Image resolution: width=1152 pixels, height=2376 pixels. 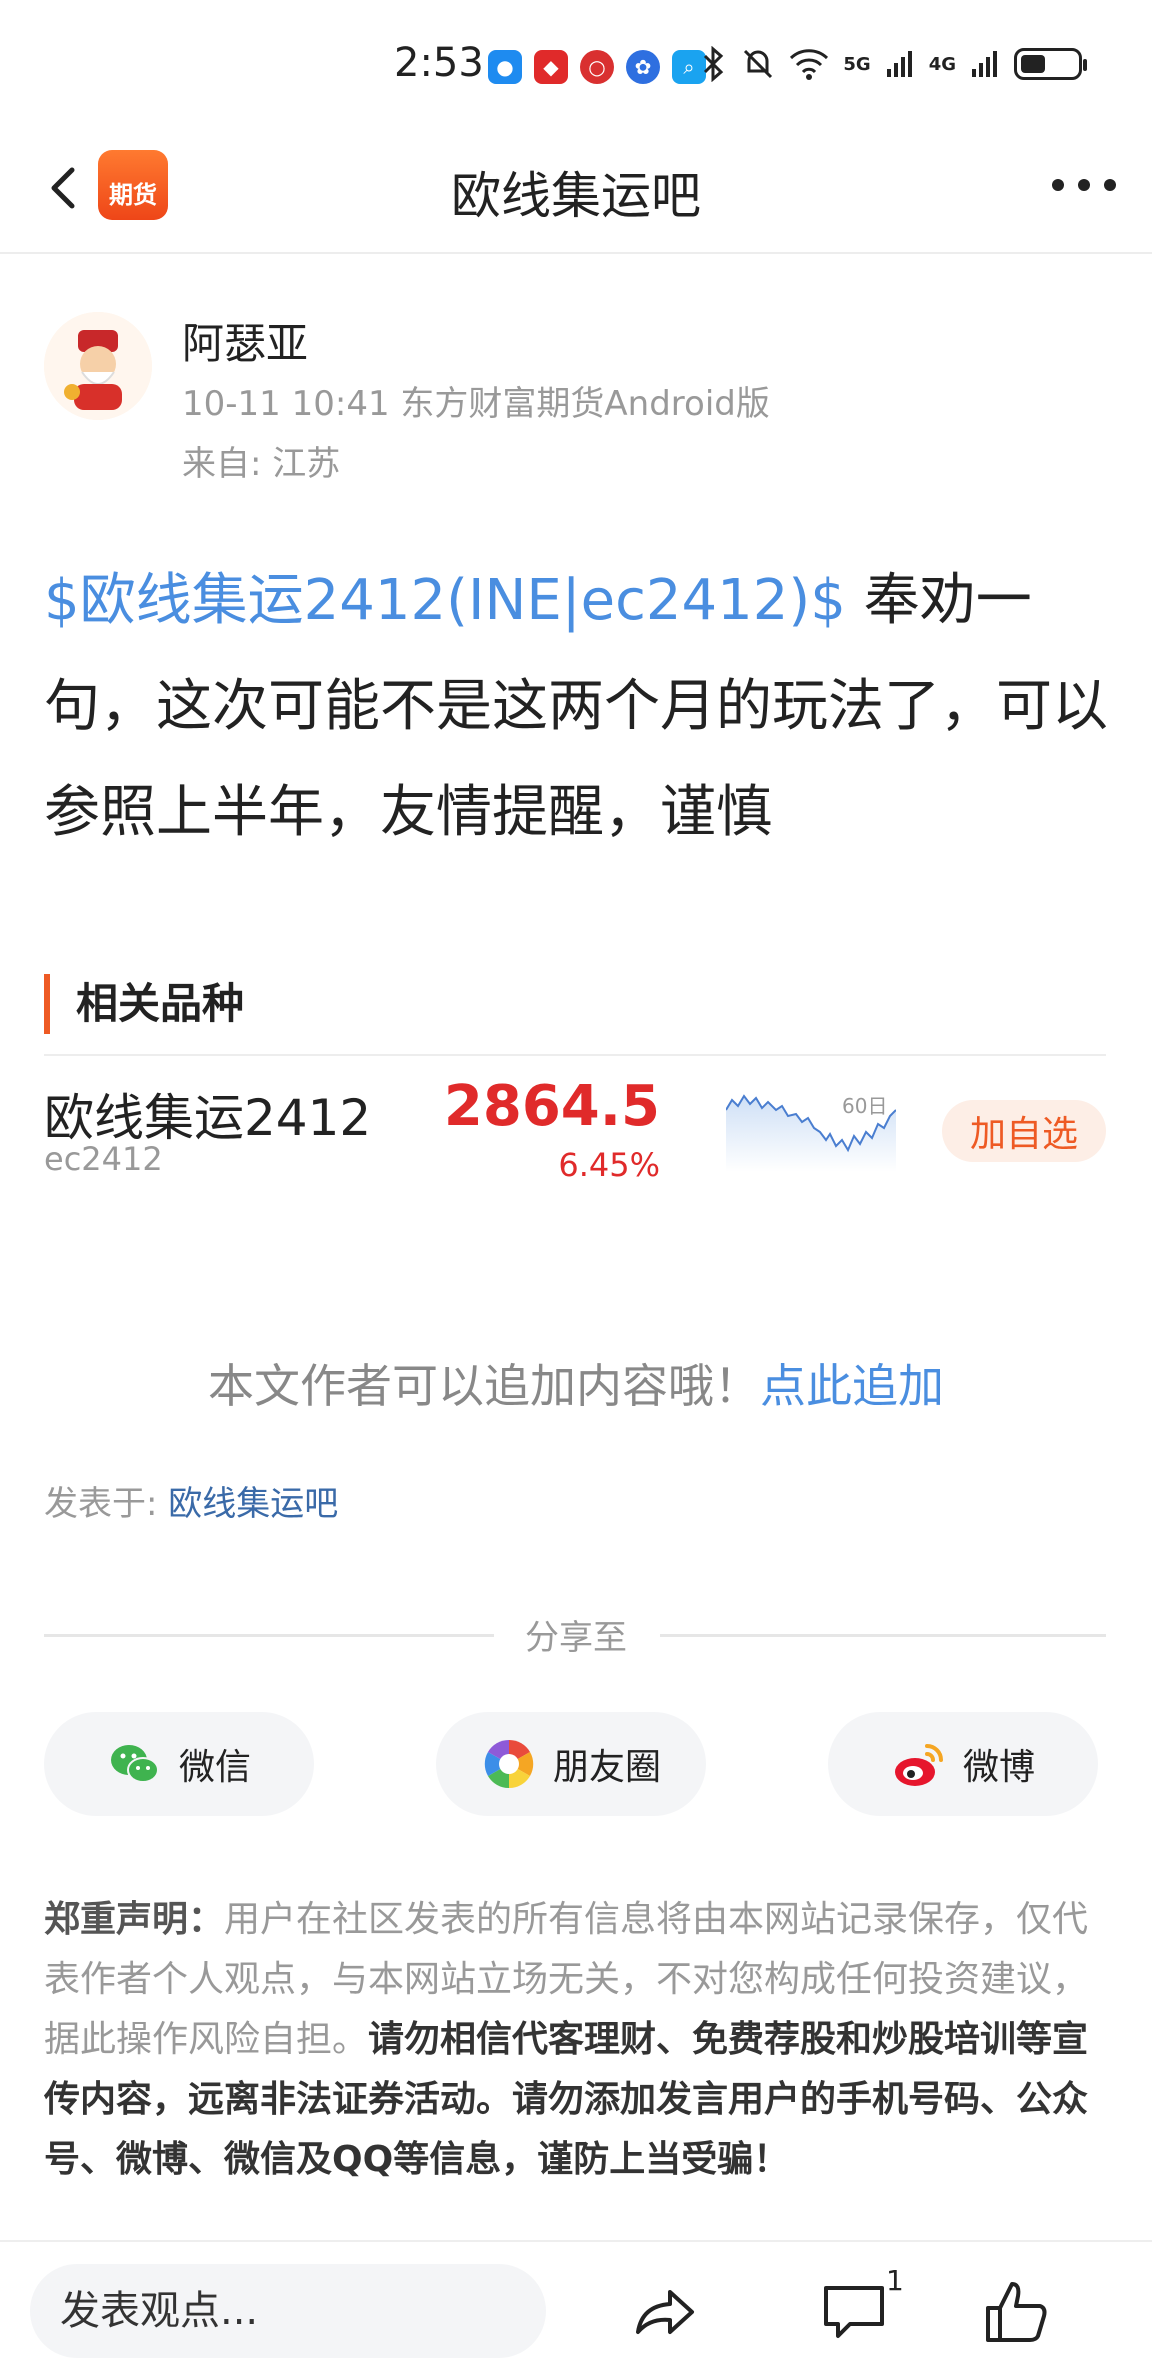 I want to click on wechat-icon, so click(x=134, y=1764).